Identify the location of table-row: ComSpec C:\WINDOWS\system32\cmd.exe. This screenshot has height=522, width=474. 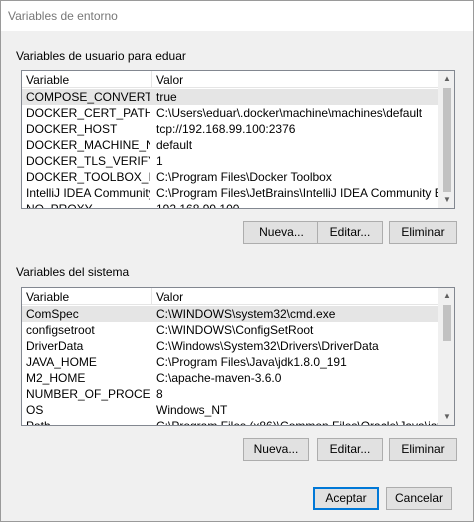
(231, 314).